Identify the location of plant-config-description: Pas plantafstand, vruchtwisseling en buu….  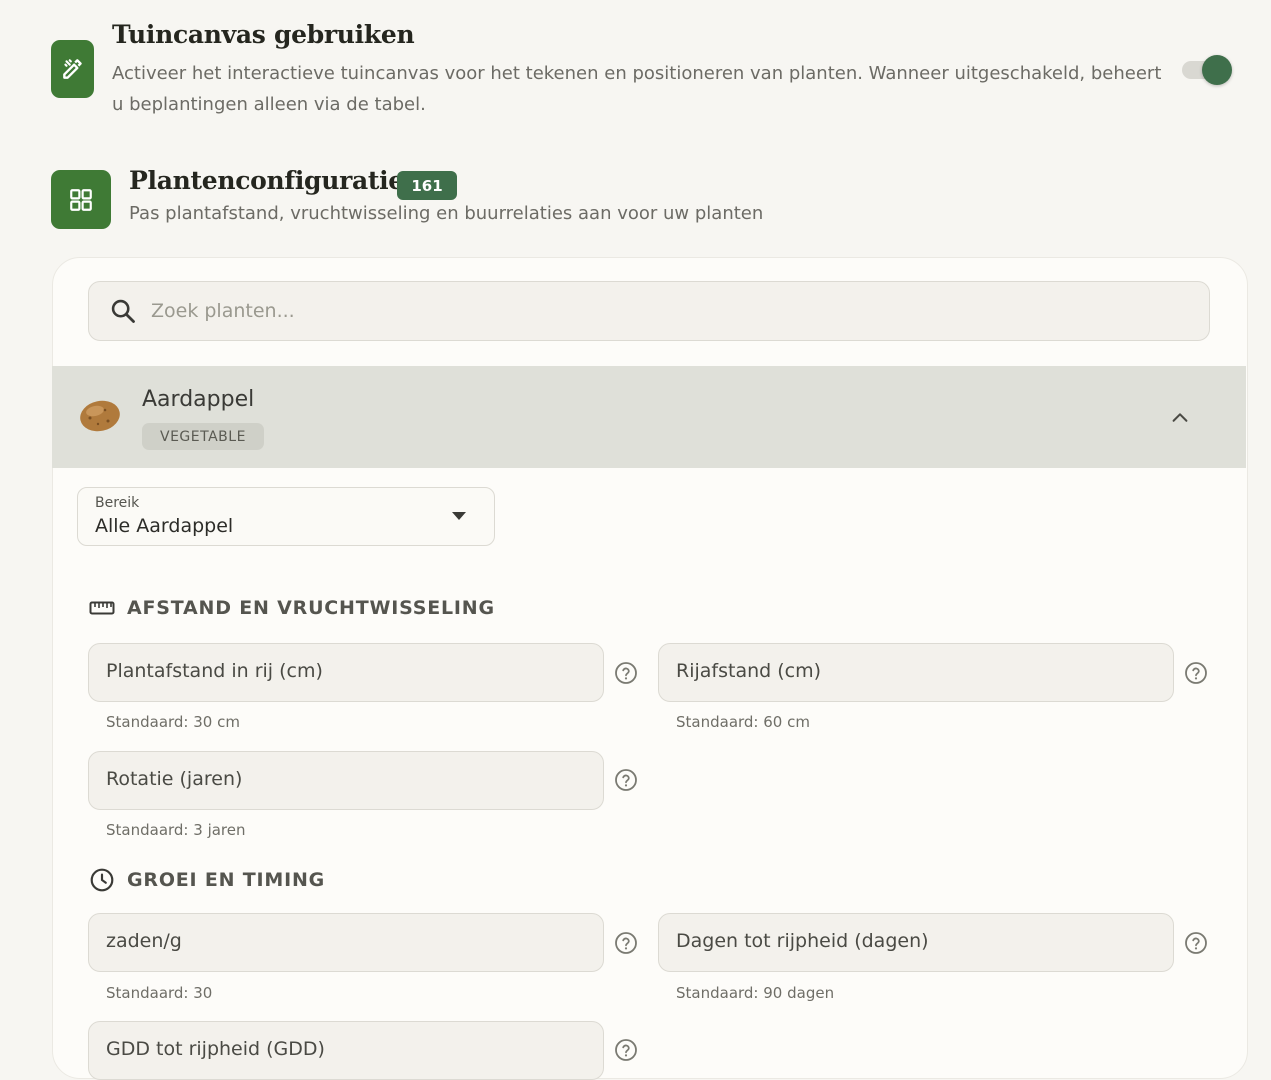
(446, 213).